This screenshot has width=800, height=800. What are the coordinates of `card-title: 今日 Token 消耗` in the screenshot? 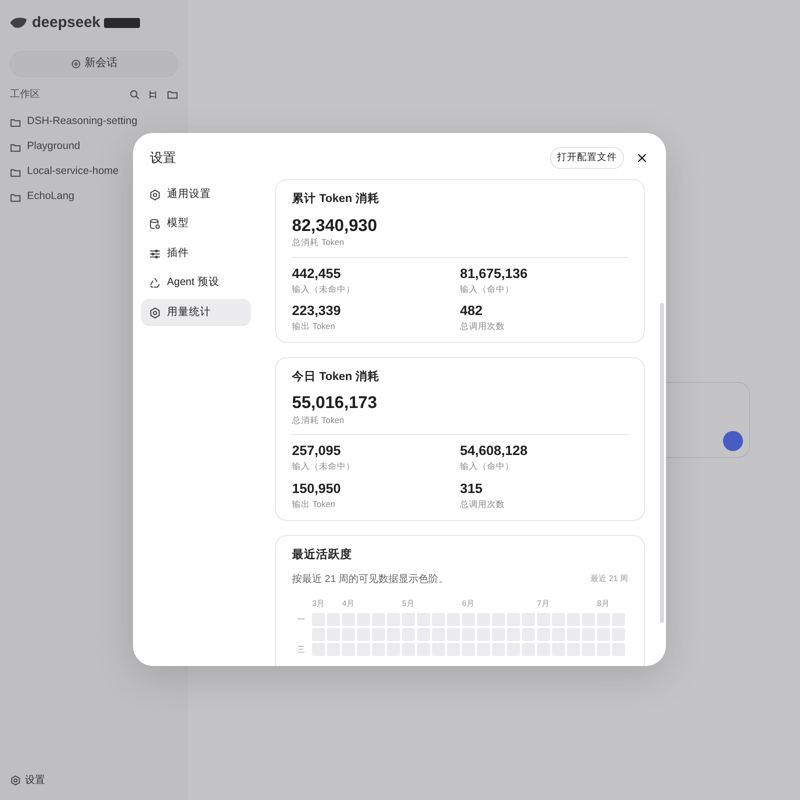 It's located at (336, 377).